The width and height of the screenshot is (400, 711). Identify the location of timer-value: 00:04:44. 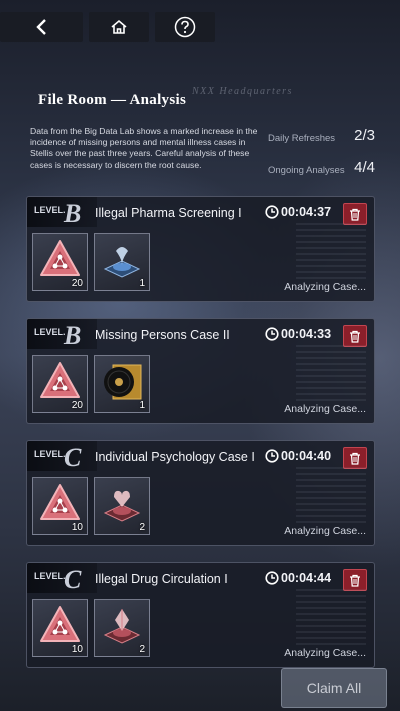
(306, 578).